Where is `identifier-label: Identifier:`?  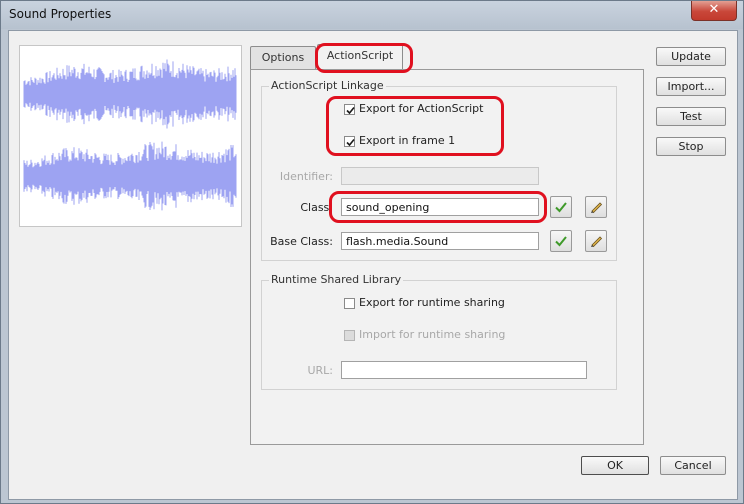
identifier-label: Identifier: is located at coordinates (306, 176).